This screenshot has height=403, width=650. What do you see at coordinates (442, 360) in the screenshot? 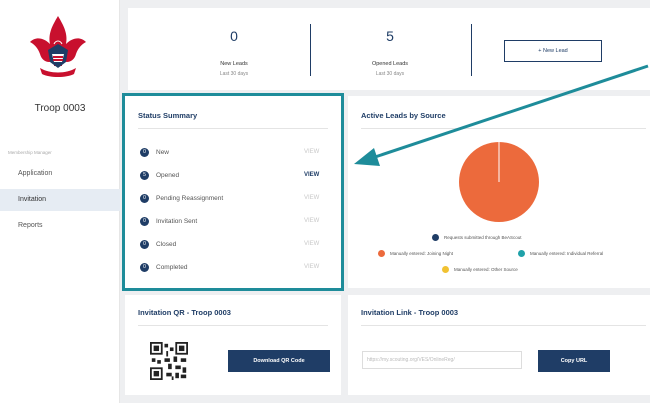
I see `invitation-url-field: https://my.scouting.org/VES/OnlineReg/` at bounding box center [442, 360].